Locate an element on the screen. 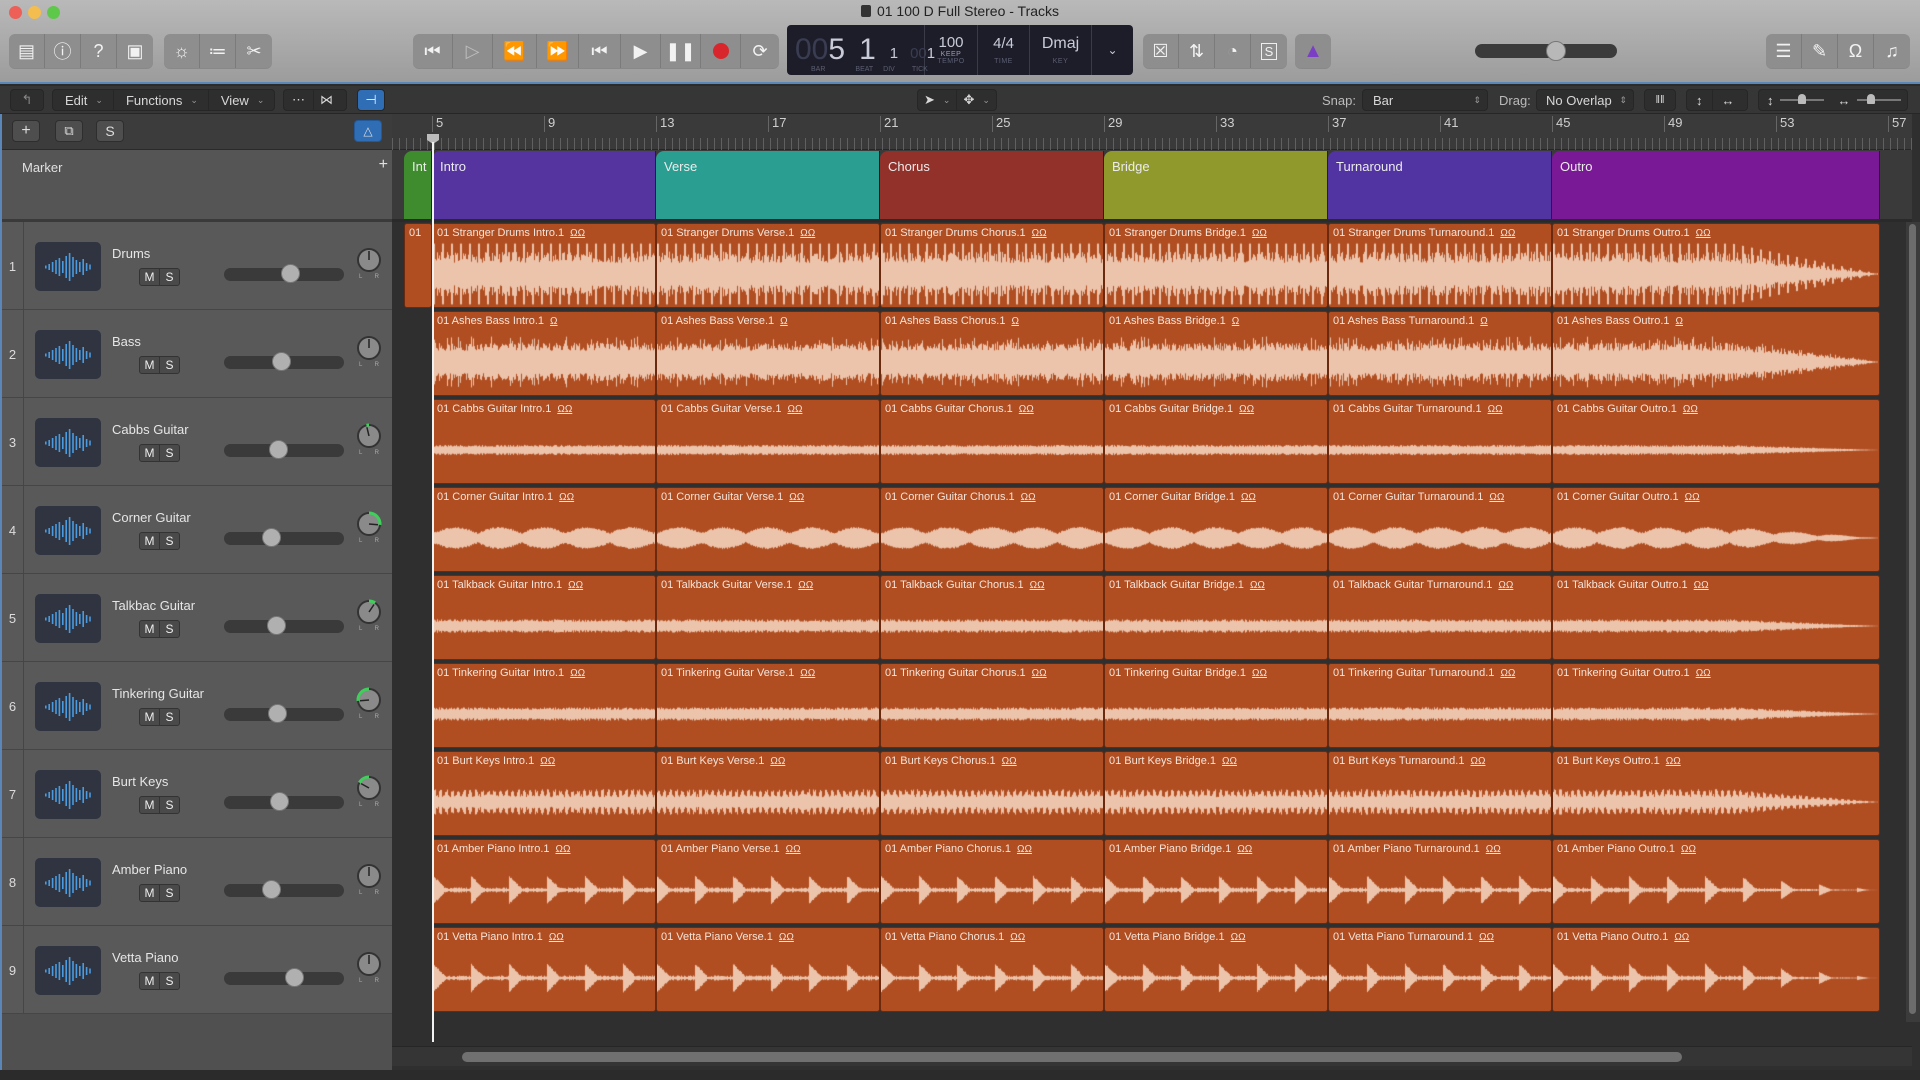 This screenshot has height=1080, width=1920. audio-region: 01 Stranger Drums Chorus.1 ΩΩ is located at coordinates (992, 265).